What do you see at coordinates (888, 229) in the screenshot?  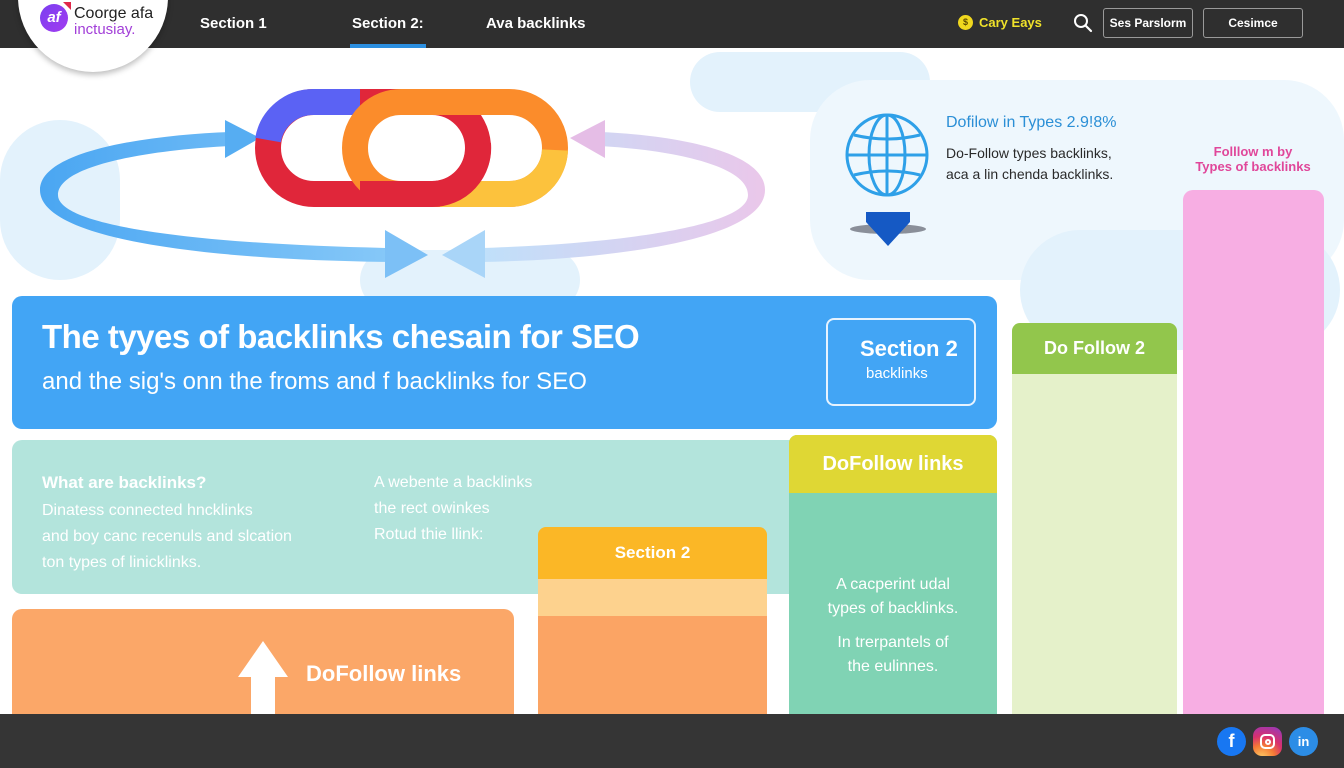 I see `down-arrow-icon` at bounding box center [888, 229].